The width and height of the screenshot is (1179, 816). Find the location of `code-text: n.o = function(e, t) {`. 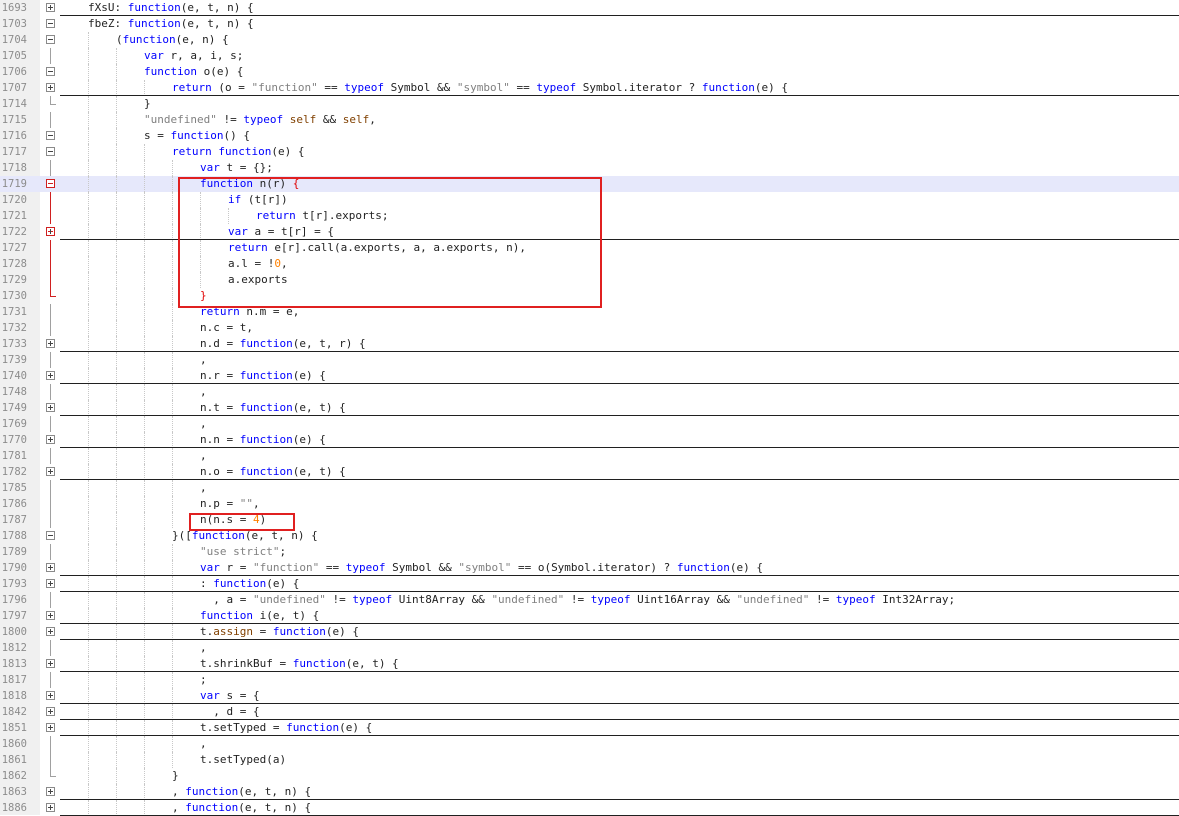

code-text: n.o = function(e, t) { is located at coordinates (273, 472).